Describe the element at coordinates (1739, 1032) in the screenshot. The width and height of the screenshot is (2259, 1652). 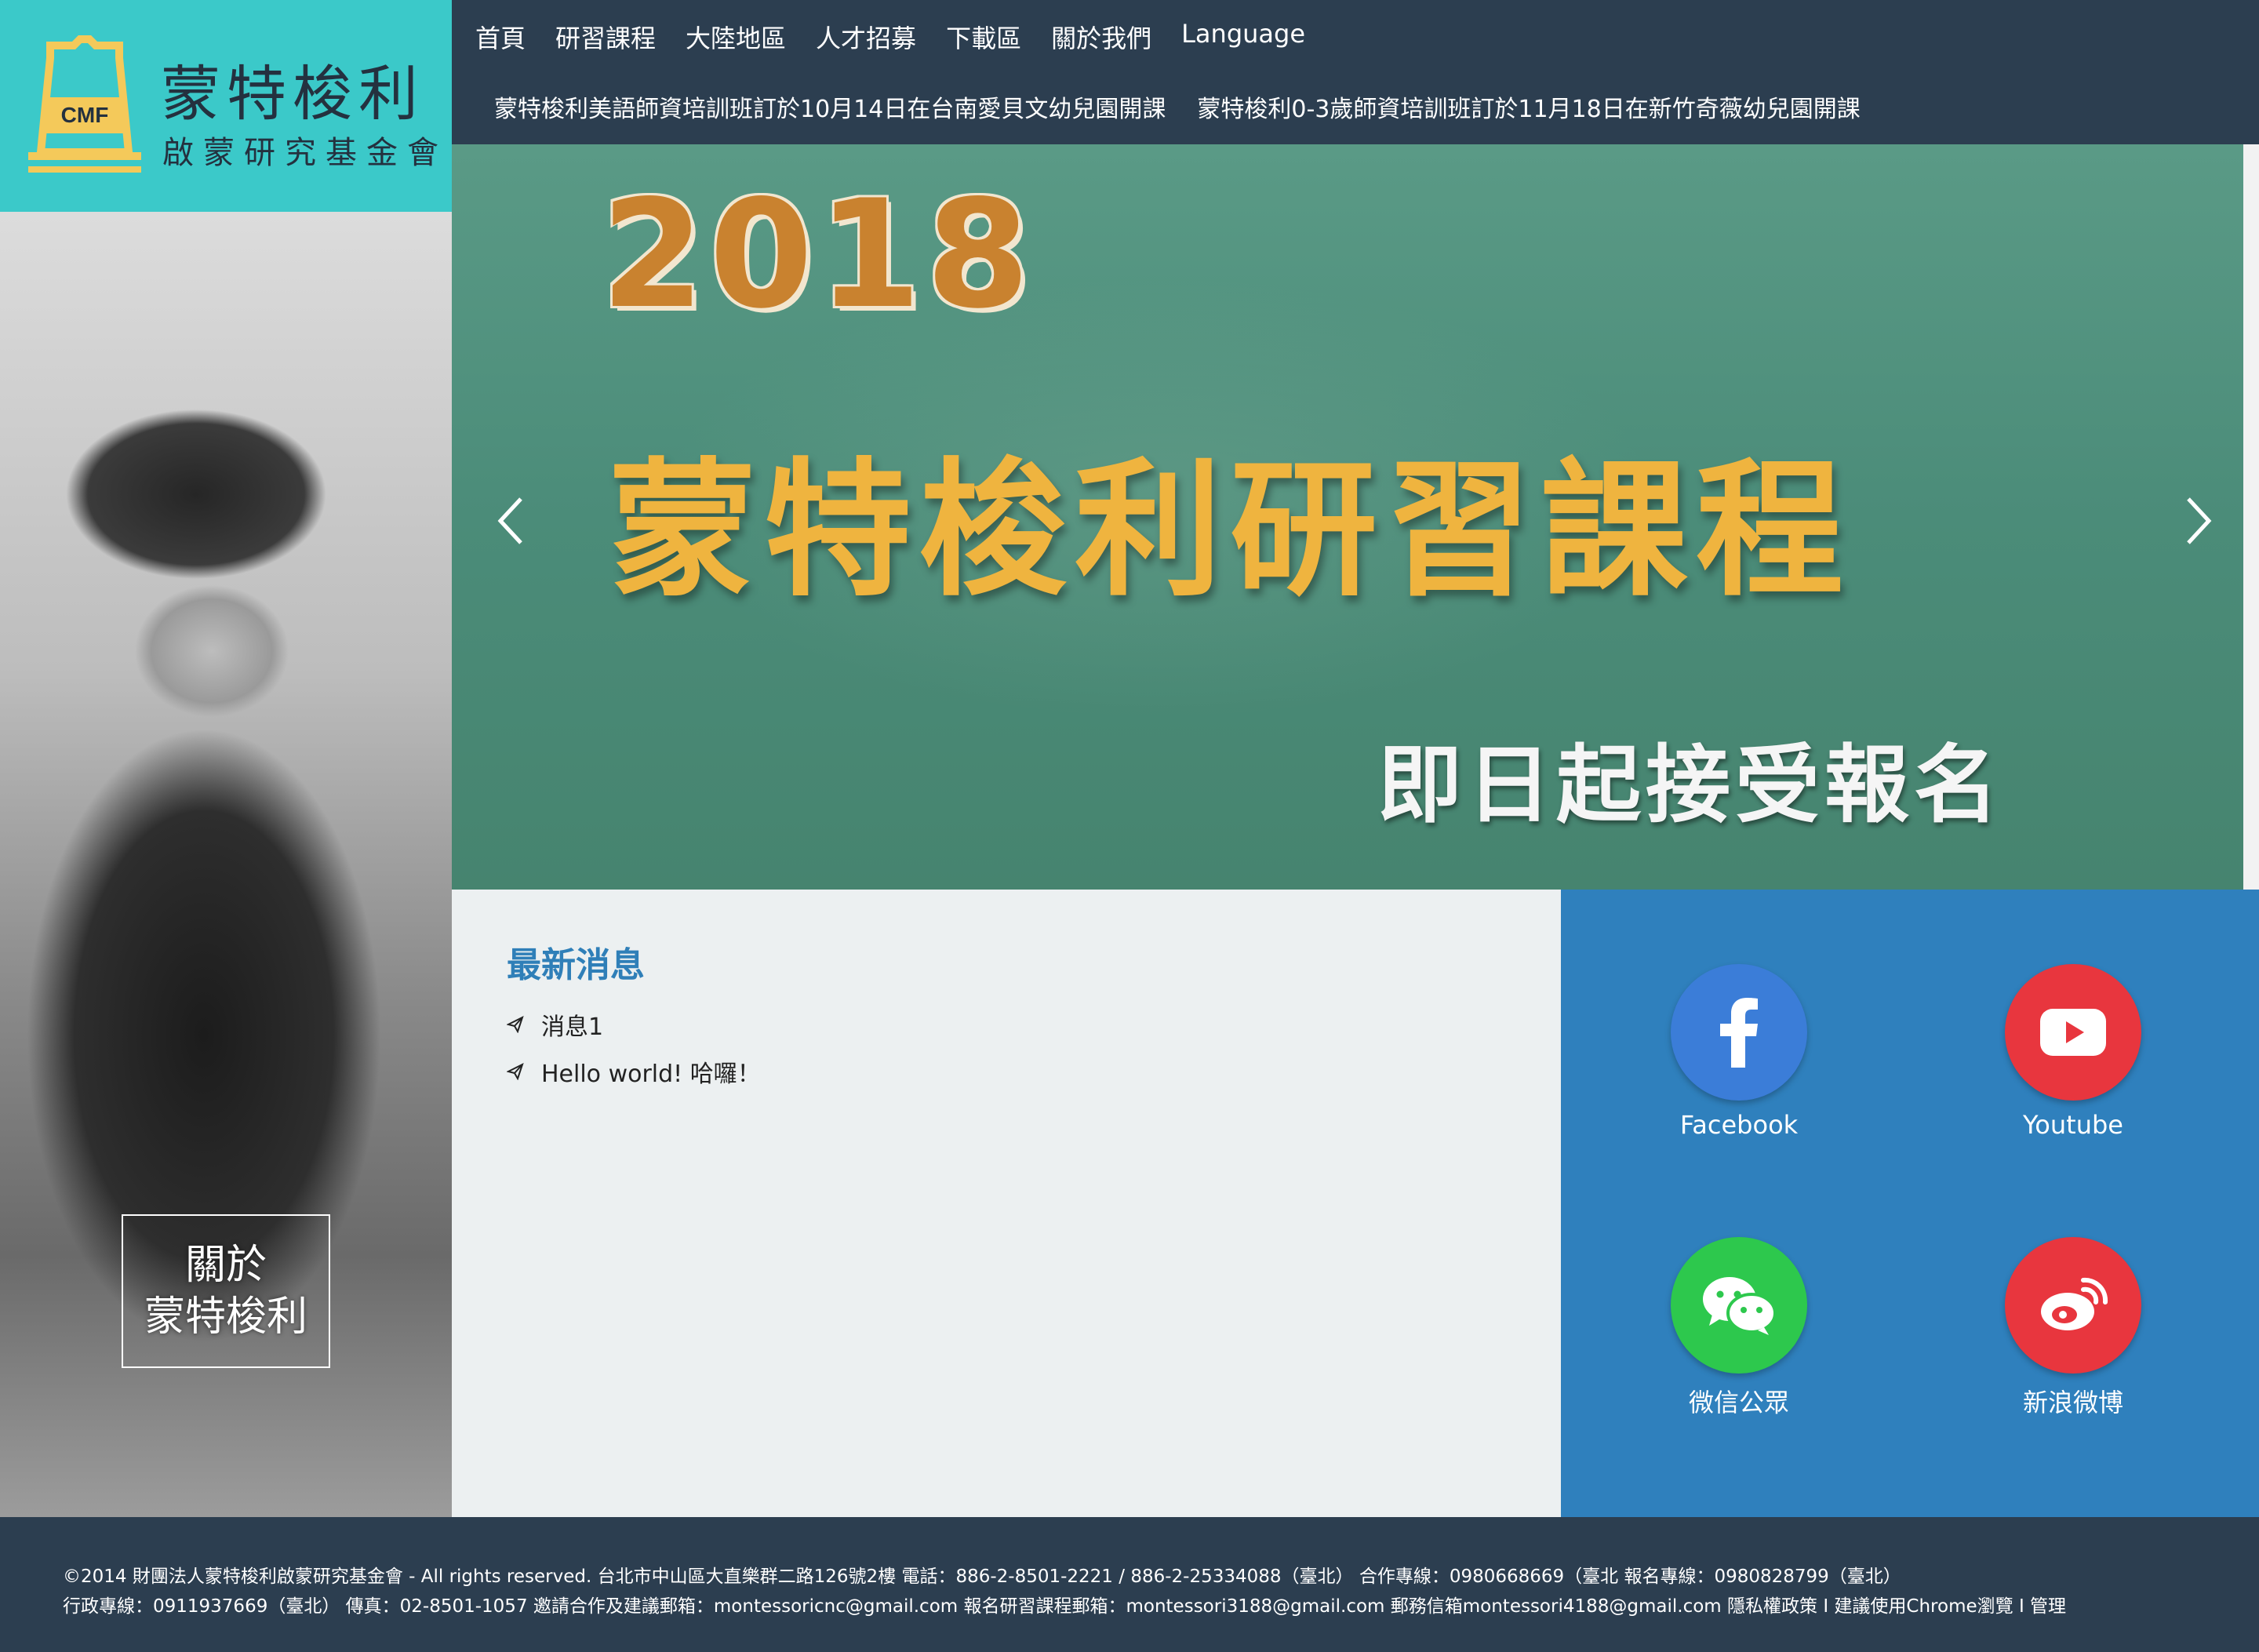
I see `facebook-icon` at that location.